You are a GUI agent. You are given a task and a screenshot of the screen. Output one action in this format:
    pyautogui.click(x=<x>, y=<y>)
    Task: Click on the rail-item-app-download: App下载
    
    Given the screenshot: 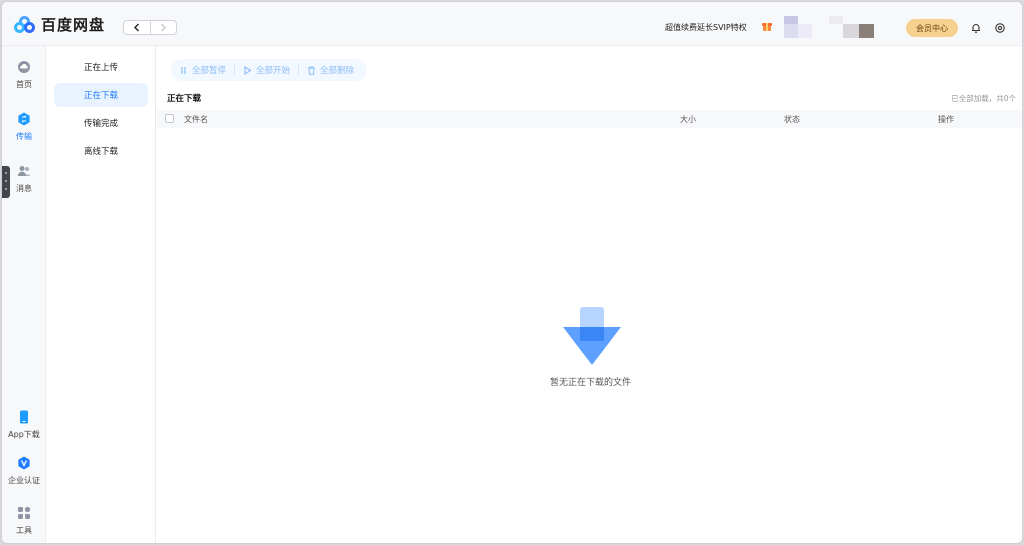 What is the action you would take?
    pyautogui.click(x=24, y=425)
    